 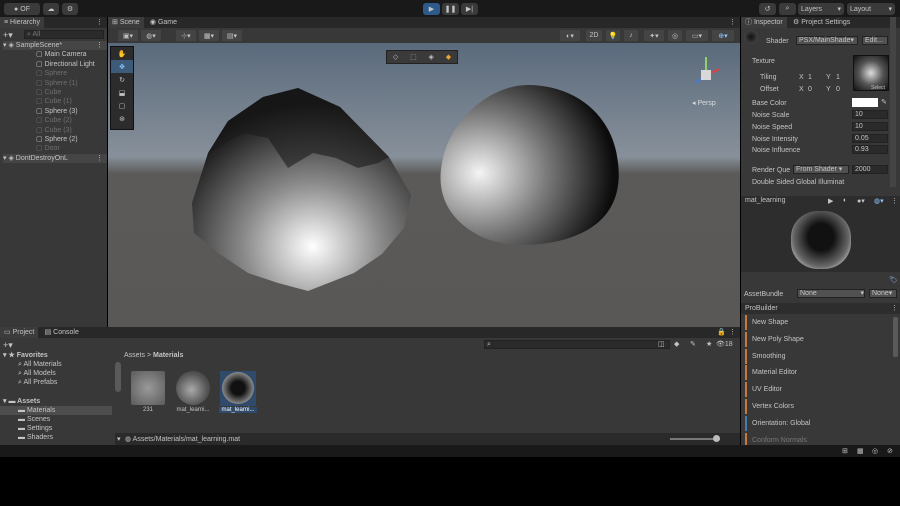 What do you see at coordinates (767, 9) in the screenshot?
I see `history-icon: ↺` at bounding box center [767, 9].